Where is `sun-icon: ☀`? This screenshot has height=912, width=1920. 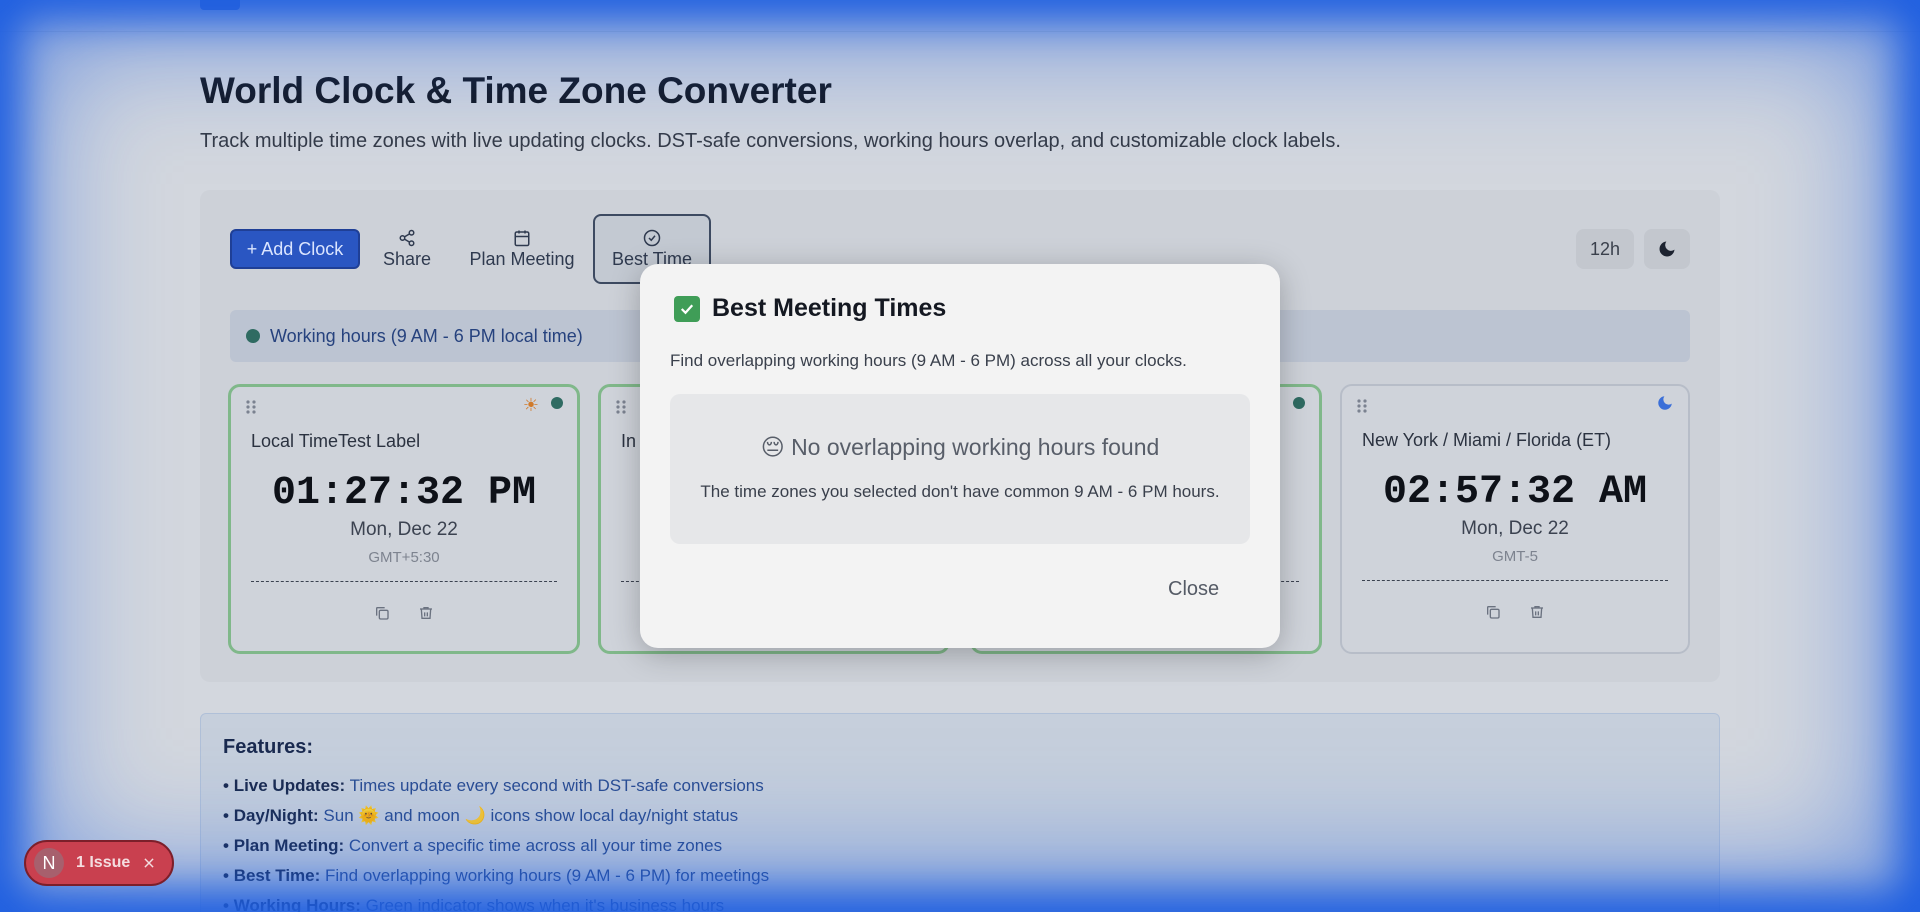 sun-icon: ☀ is located at coordinates (530, 405).